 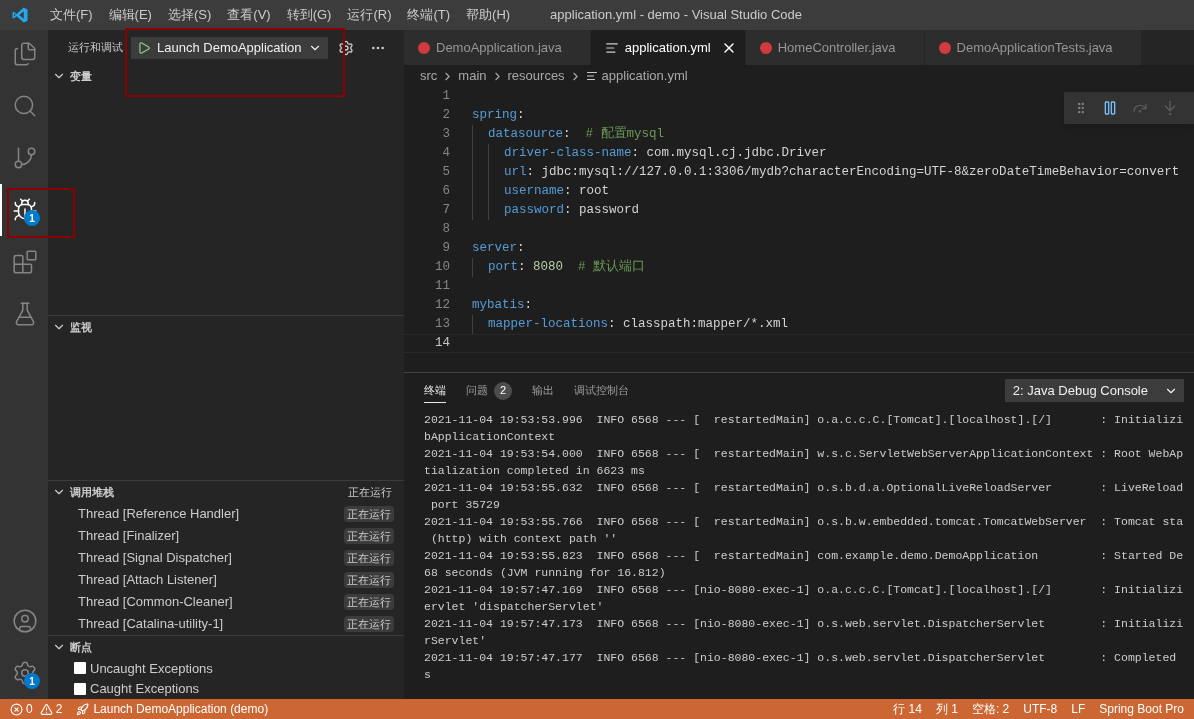 I want to click on breakpoint-label: Caught Exceptions, so click(x=145, y=689).